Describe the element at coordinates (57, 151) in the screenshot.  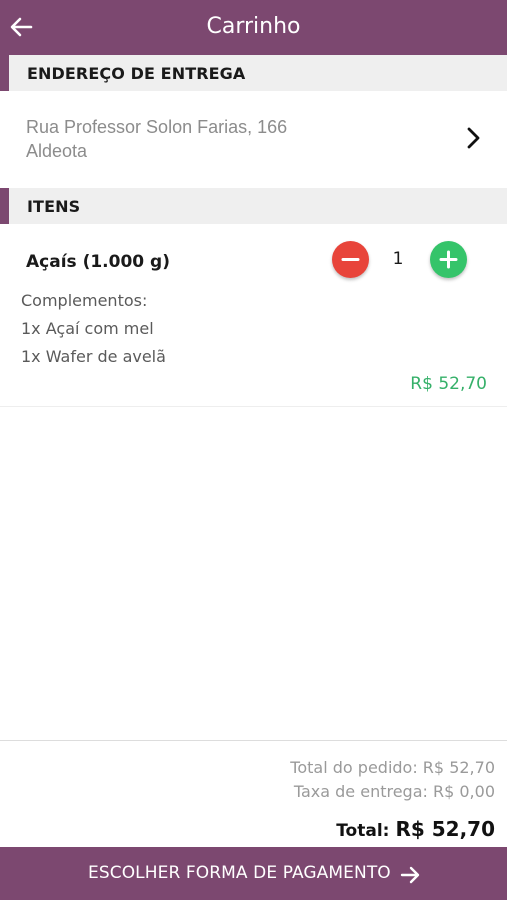
I see `address-neighborhood: Aldeota` at that location.